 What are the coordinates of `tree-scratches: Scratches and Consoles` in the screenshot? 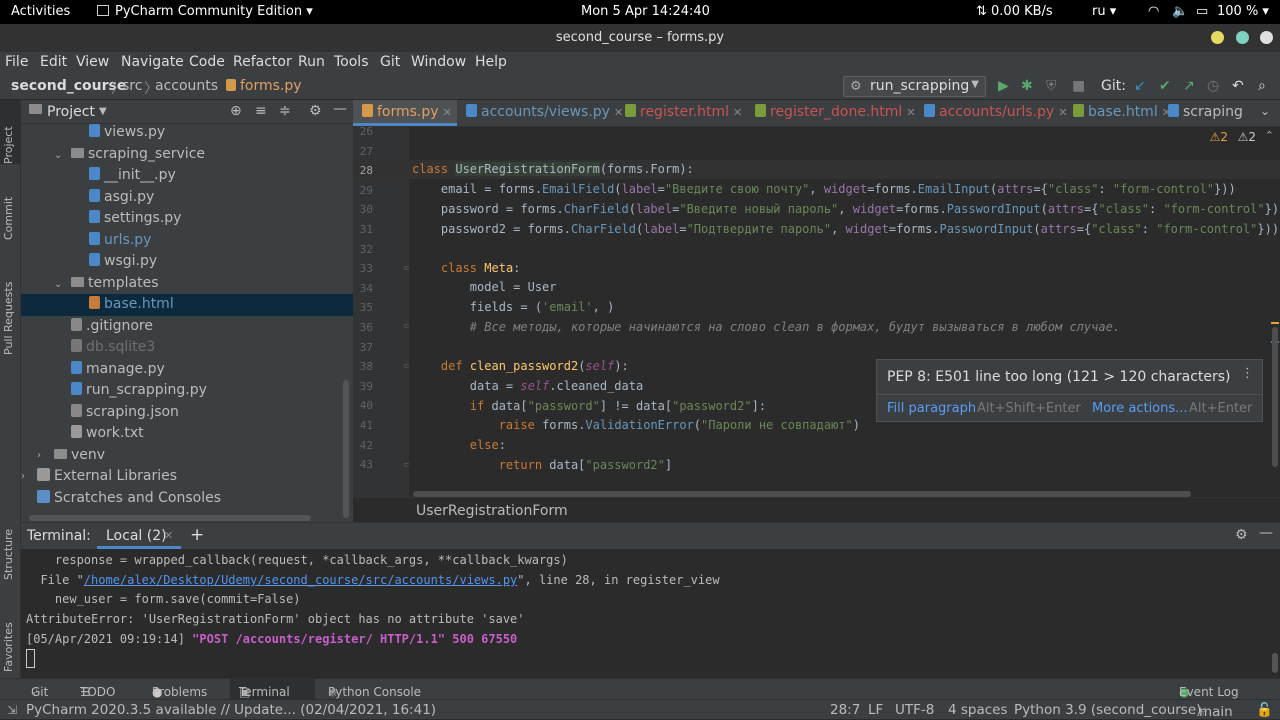 It's located at (129, 498).